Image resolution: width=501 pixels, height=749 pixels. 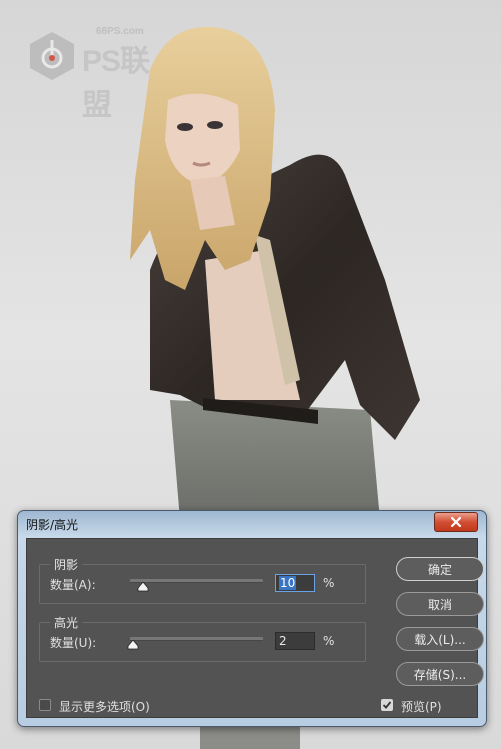 I want to click on close-icon, so click(x=456, y=522).